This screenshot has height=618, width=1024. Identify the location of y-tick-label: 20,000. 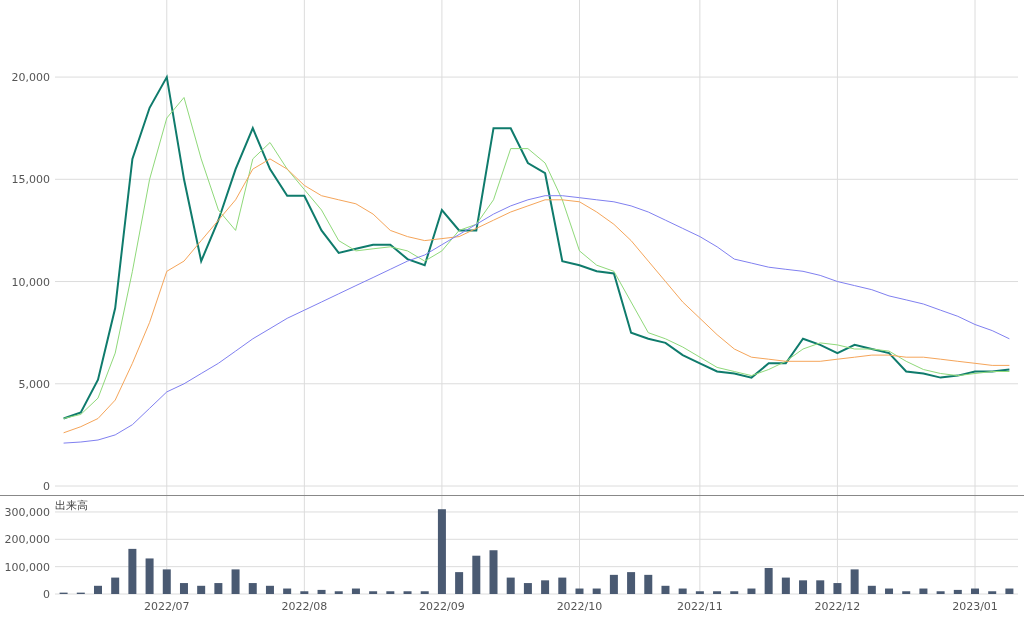
(30, 78).